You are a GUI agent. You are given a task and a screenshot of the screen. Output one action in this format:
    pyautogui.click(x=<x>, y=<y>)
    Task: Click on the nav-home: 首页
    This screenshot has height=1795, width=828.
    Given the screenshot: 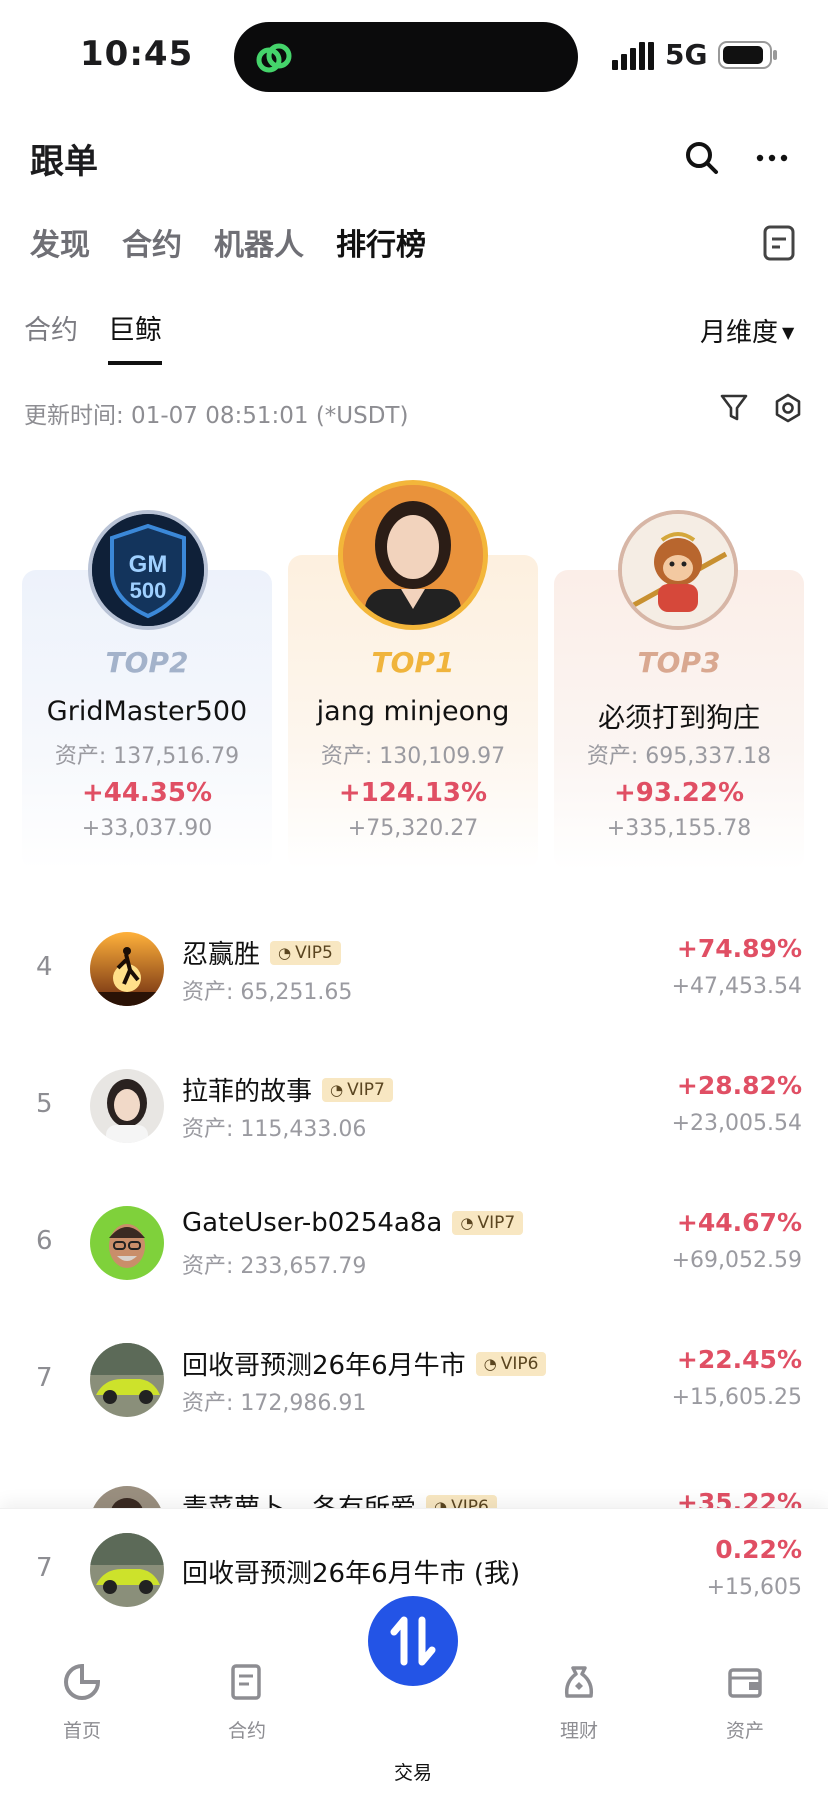 What is the action you would take?
    pyautogui.click(x=82, y=1697)
    